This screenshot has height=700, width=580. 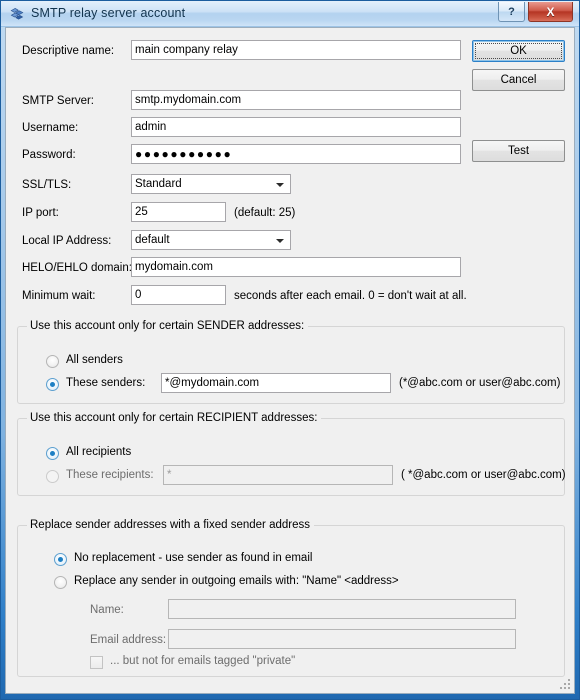 I want to click on replacement-email-label: Email address:, so click(x=128, y=640).